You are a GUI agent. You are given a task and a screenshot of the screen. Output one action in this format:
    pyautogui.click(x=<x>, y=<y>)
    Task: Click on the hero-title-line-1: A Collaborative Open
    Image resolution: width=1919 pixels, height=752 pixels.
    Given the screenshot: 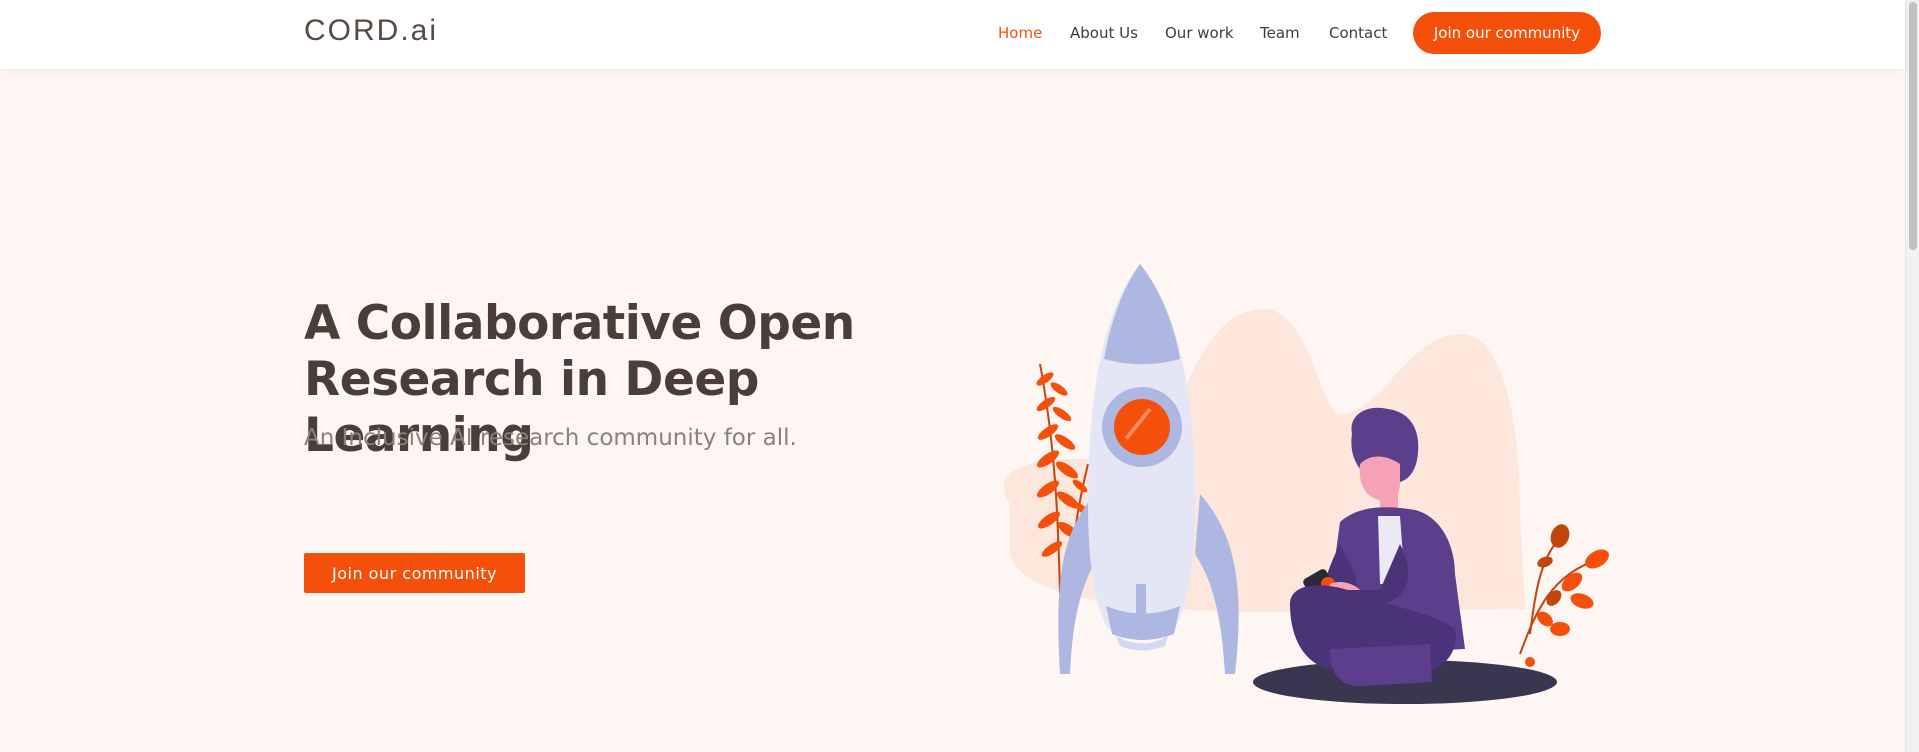 What is the action you would take?
    pyautogui.click(x=579, y=323)
    